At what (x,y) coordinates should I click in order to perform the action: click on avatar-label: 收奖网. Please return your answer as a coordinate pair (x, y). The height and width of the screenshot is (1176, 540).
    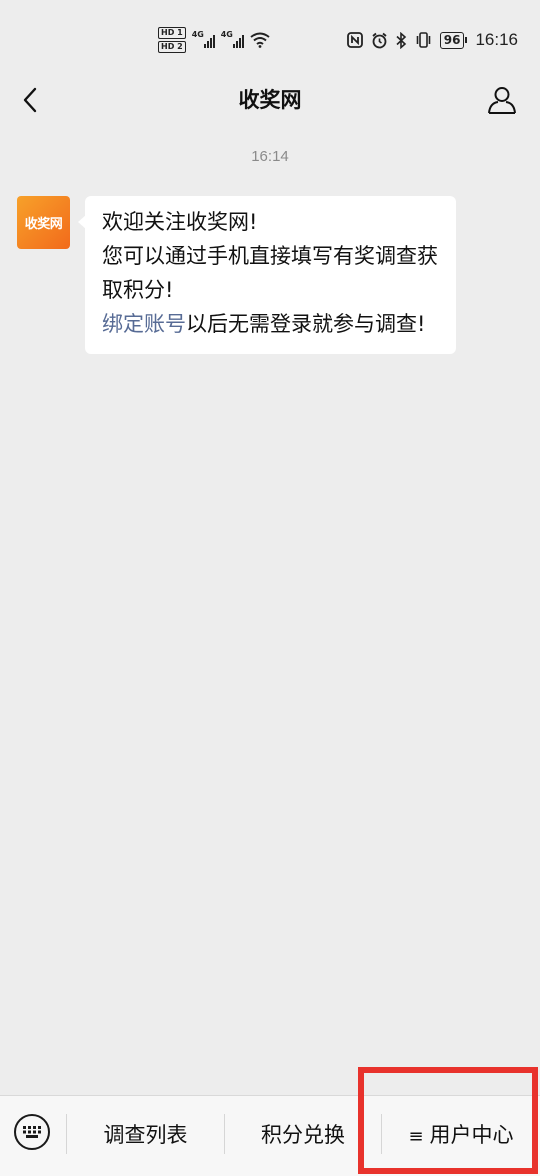
    Looking at the image, I should click on (43, 224).